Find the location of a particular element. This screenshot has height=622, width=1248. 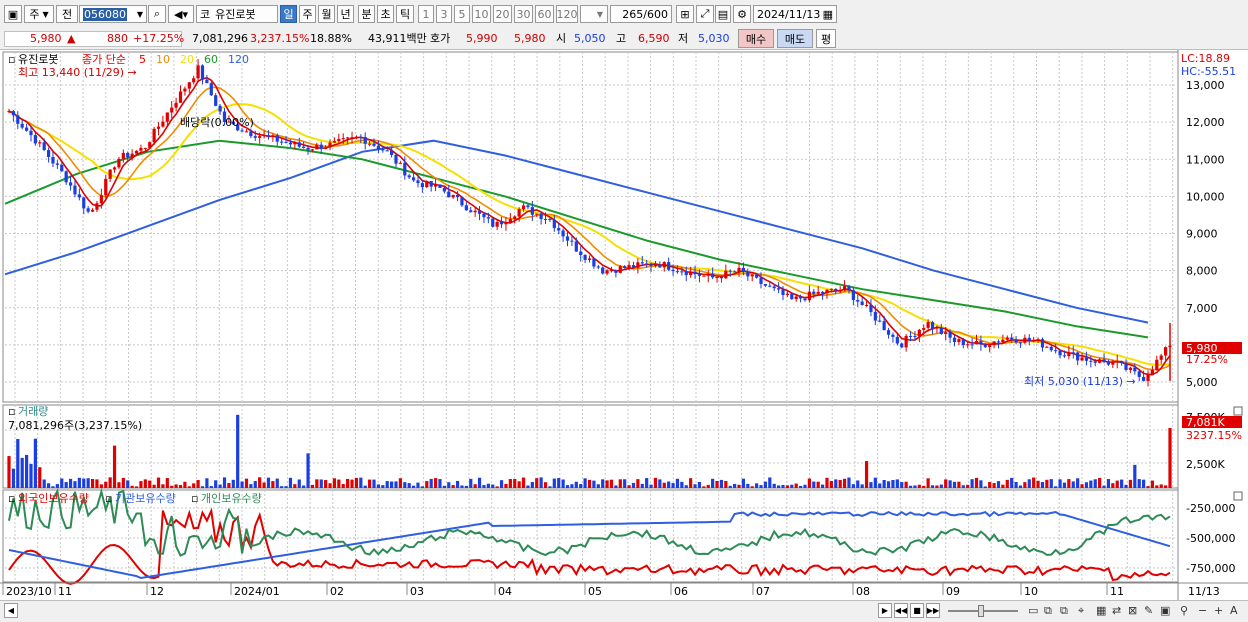

interval-60-button: 60 is located at coordinates (544, 14).